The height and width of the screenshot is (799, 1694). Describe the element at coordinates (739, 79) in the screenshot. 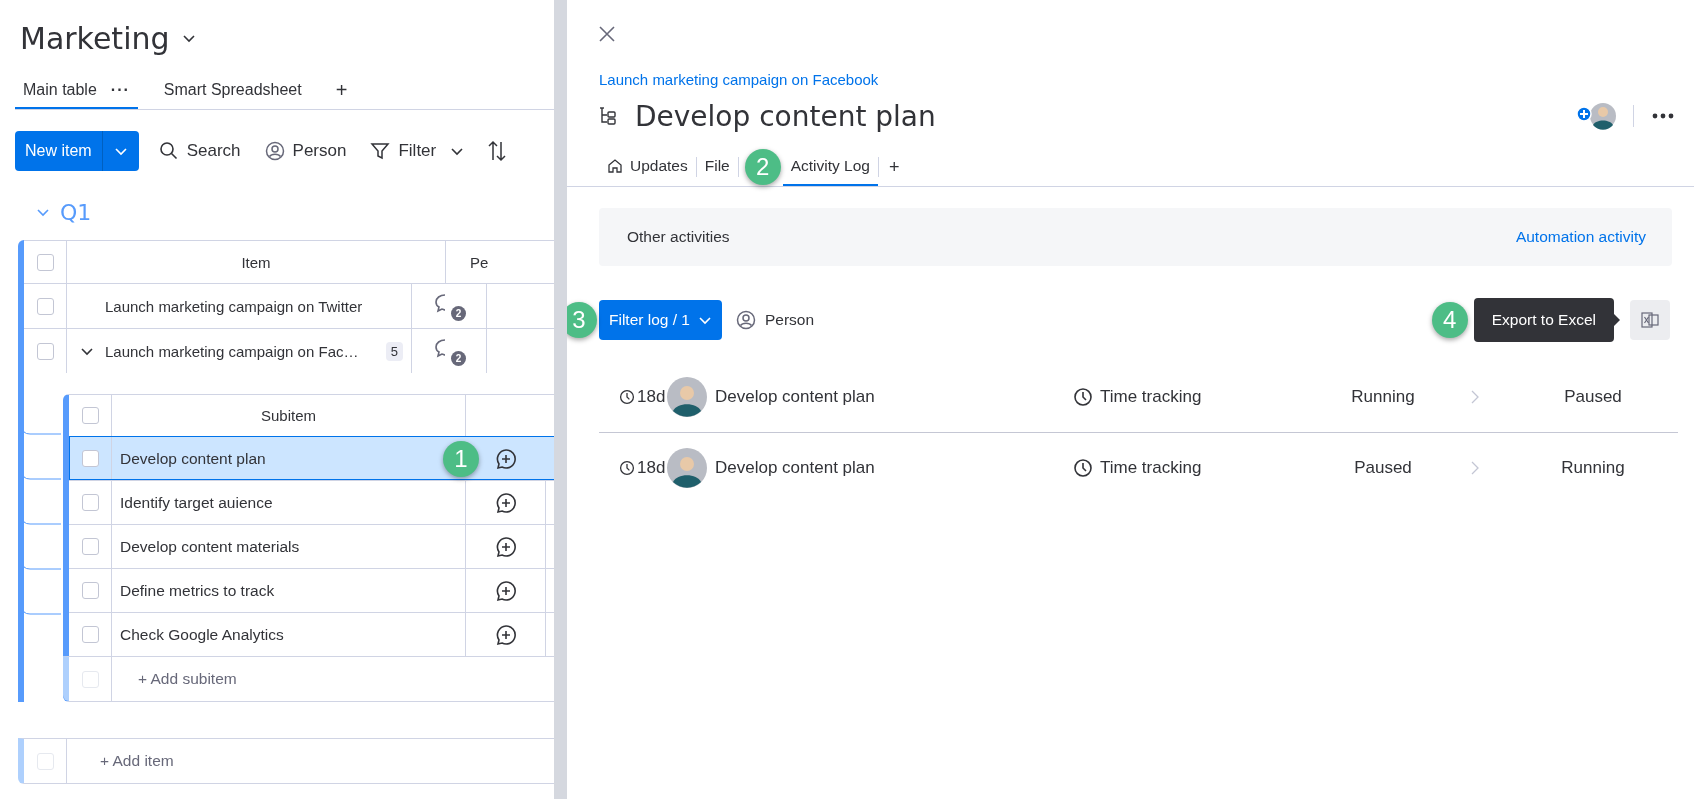

I see `parent-item-link: Launch marketing campaign on Facebook` at that location.